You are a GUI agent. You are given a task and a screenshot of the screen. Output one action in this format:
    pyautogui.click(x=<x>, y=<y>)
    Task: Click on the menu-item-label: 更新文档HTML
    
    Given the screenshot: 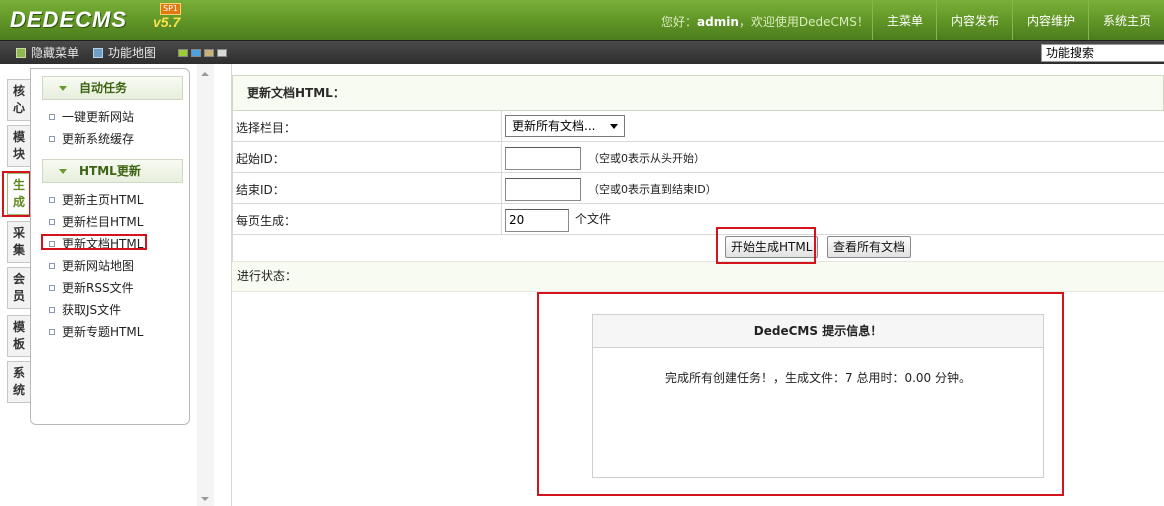 What is the action you would take?
    pyautogui.click(x=103, y=244)
    